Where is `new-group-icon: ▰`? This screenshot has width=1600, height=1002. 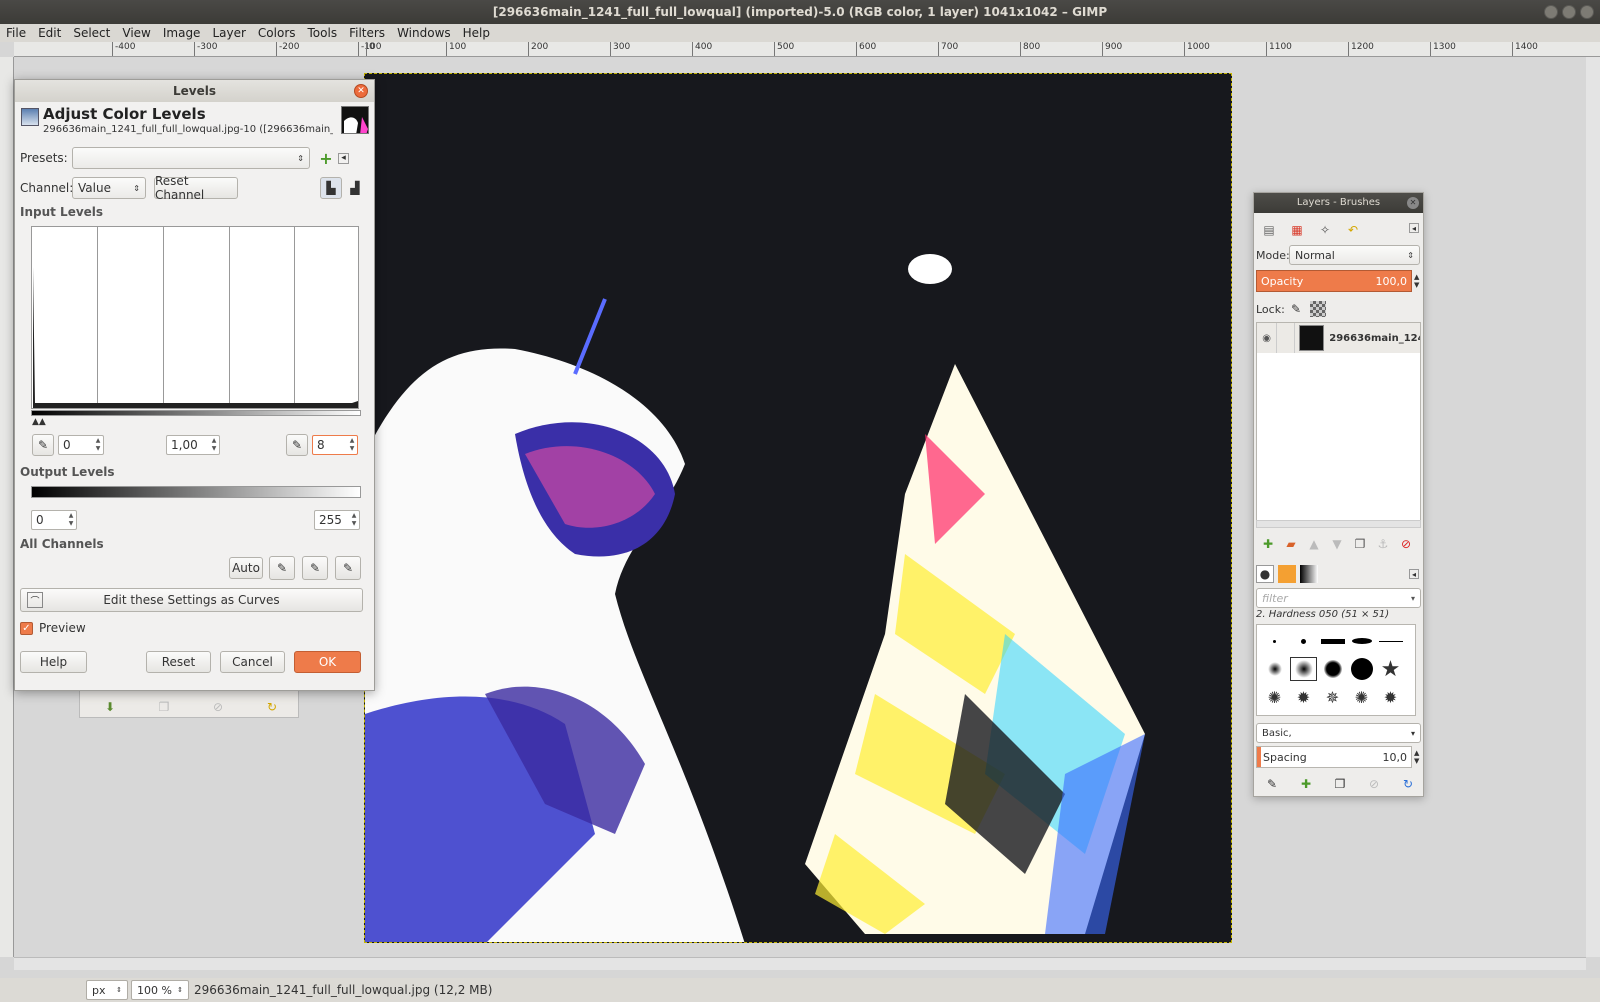
new-group-icon: ▰ is located at coordinates (1291, 544).